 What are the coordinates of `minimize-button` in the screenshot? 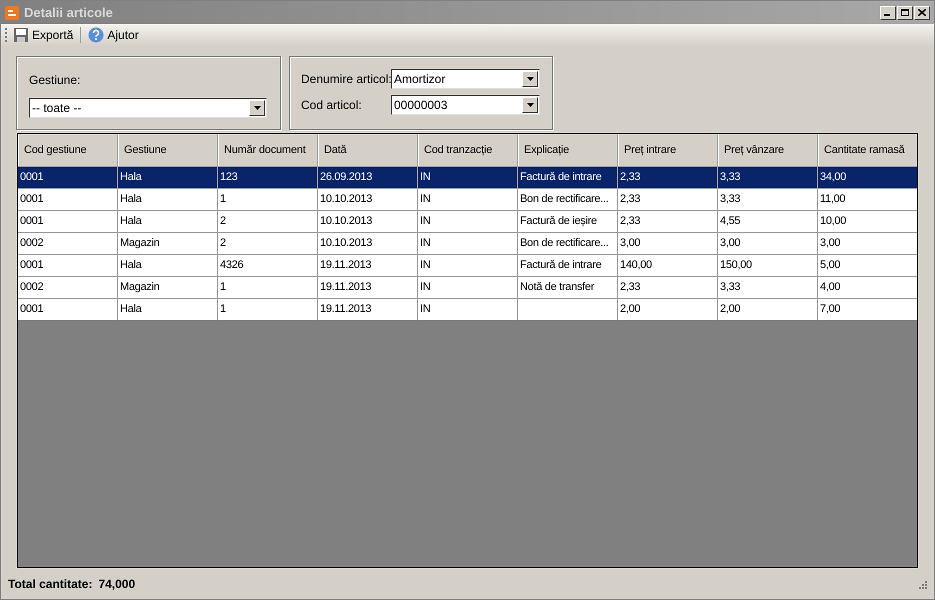 It's located at (888, 13).